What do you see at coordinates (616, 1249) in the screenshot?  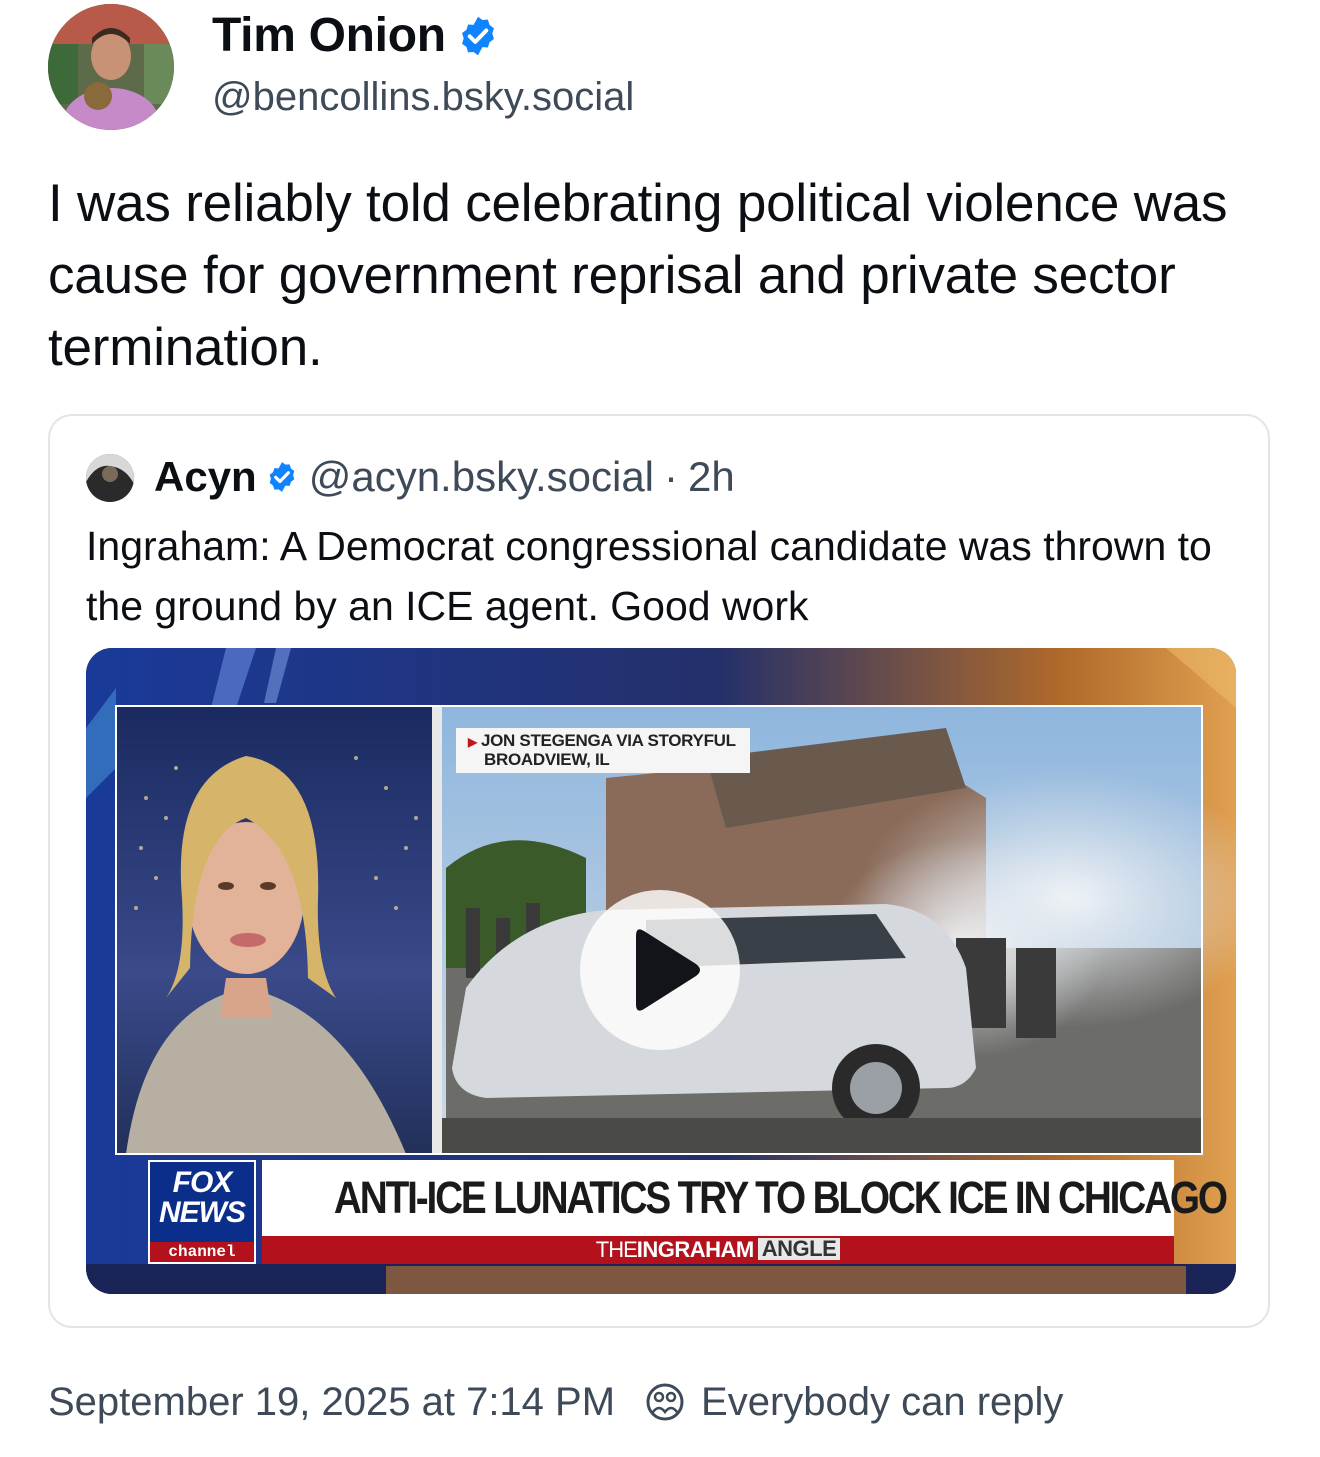 I see `show-prefix: THE` at bounding box center [616, 1249].